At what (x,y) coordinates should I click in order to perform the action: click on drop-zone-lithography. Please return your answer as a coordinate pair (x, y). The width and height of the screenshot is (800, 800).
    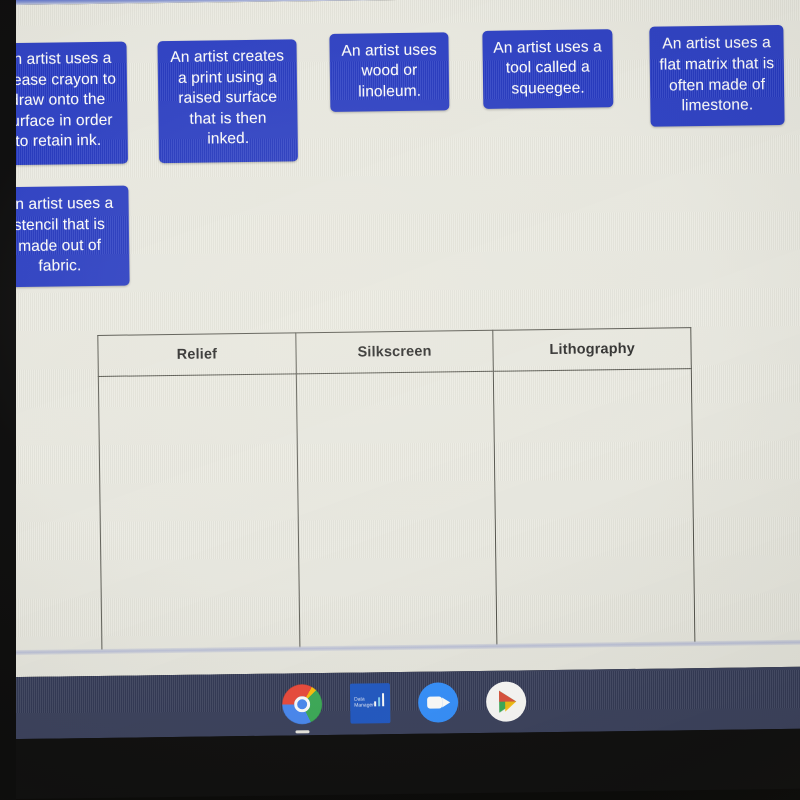
    Looking at the image, I should click on (594, 506).